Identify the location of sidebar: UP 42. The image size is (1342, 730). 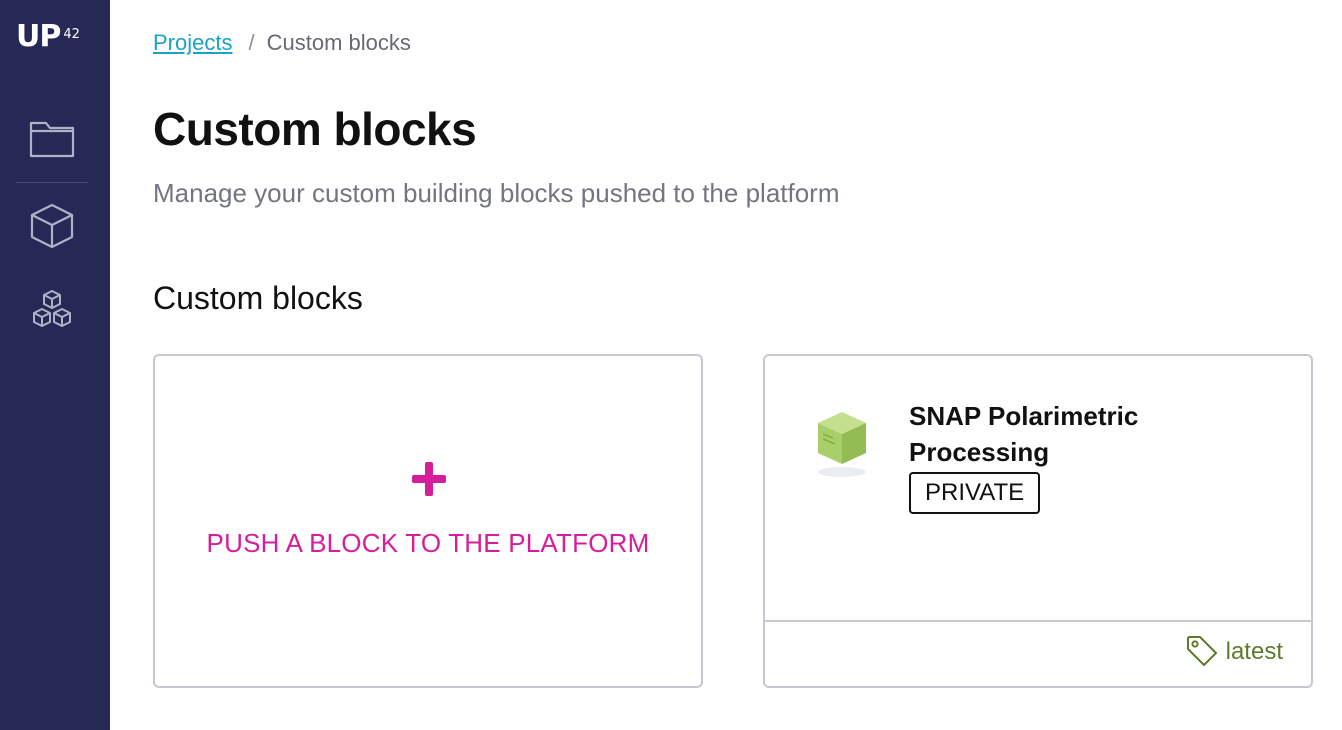
(55, 365).